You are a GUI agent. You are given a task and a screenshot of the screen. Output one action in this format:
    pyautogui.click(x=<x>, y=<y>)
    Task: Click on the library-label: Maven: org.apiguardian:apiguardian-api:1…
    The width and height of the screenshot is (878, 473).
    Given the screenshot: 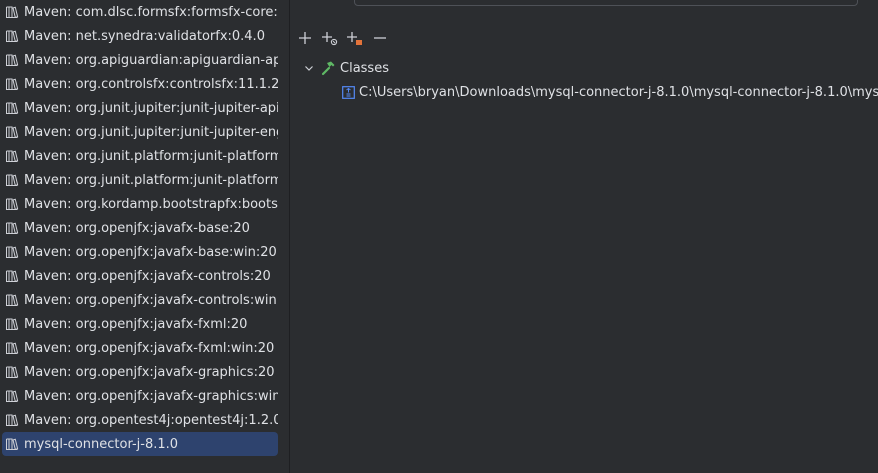 What is the action you would take?
    pyautogui.click(x=151, y=60)
    